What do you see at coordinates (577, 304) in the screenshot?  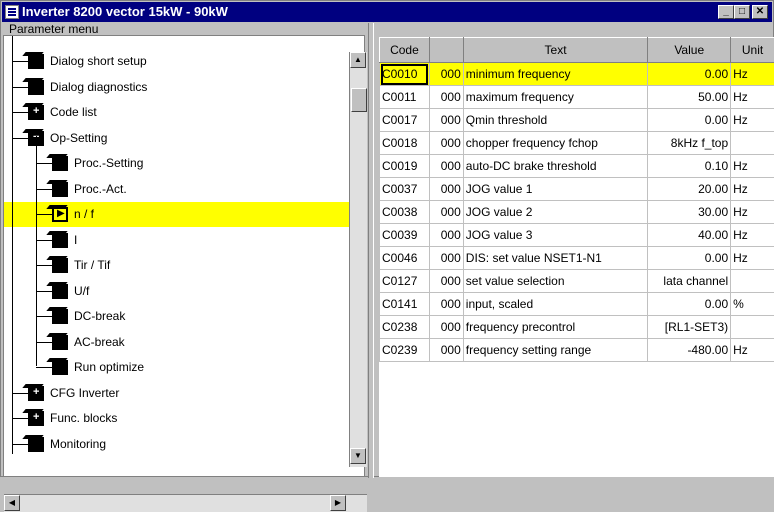 I see `table-row: C0141000input, scaled0.00%` at bounding box center [577, 304].